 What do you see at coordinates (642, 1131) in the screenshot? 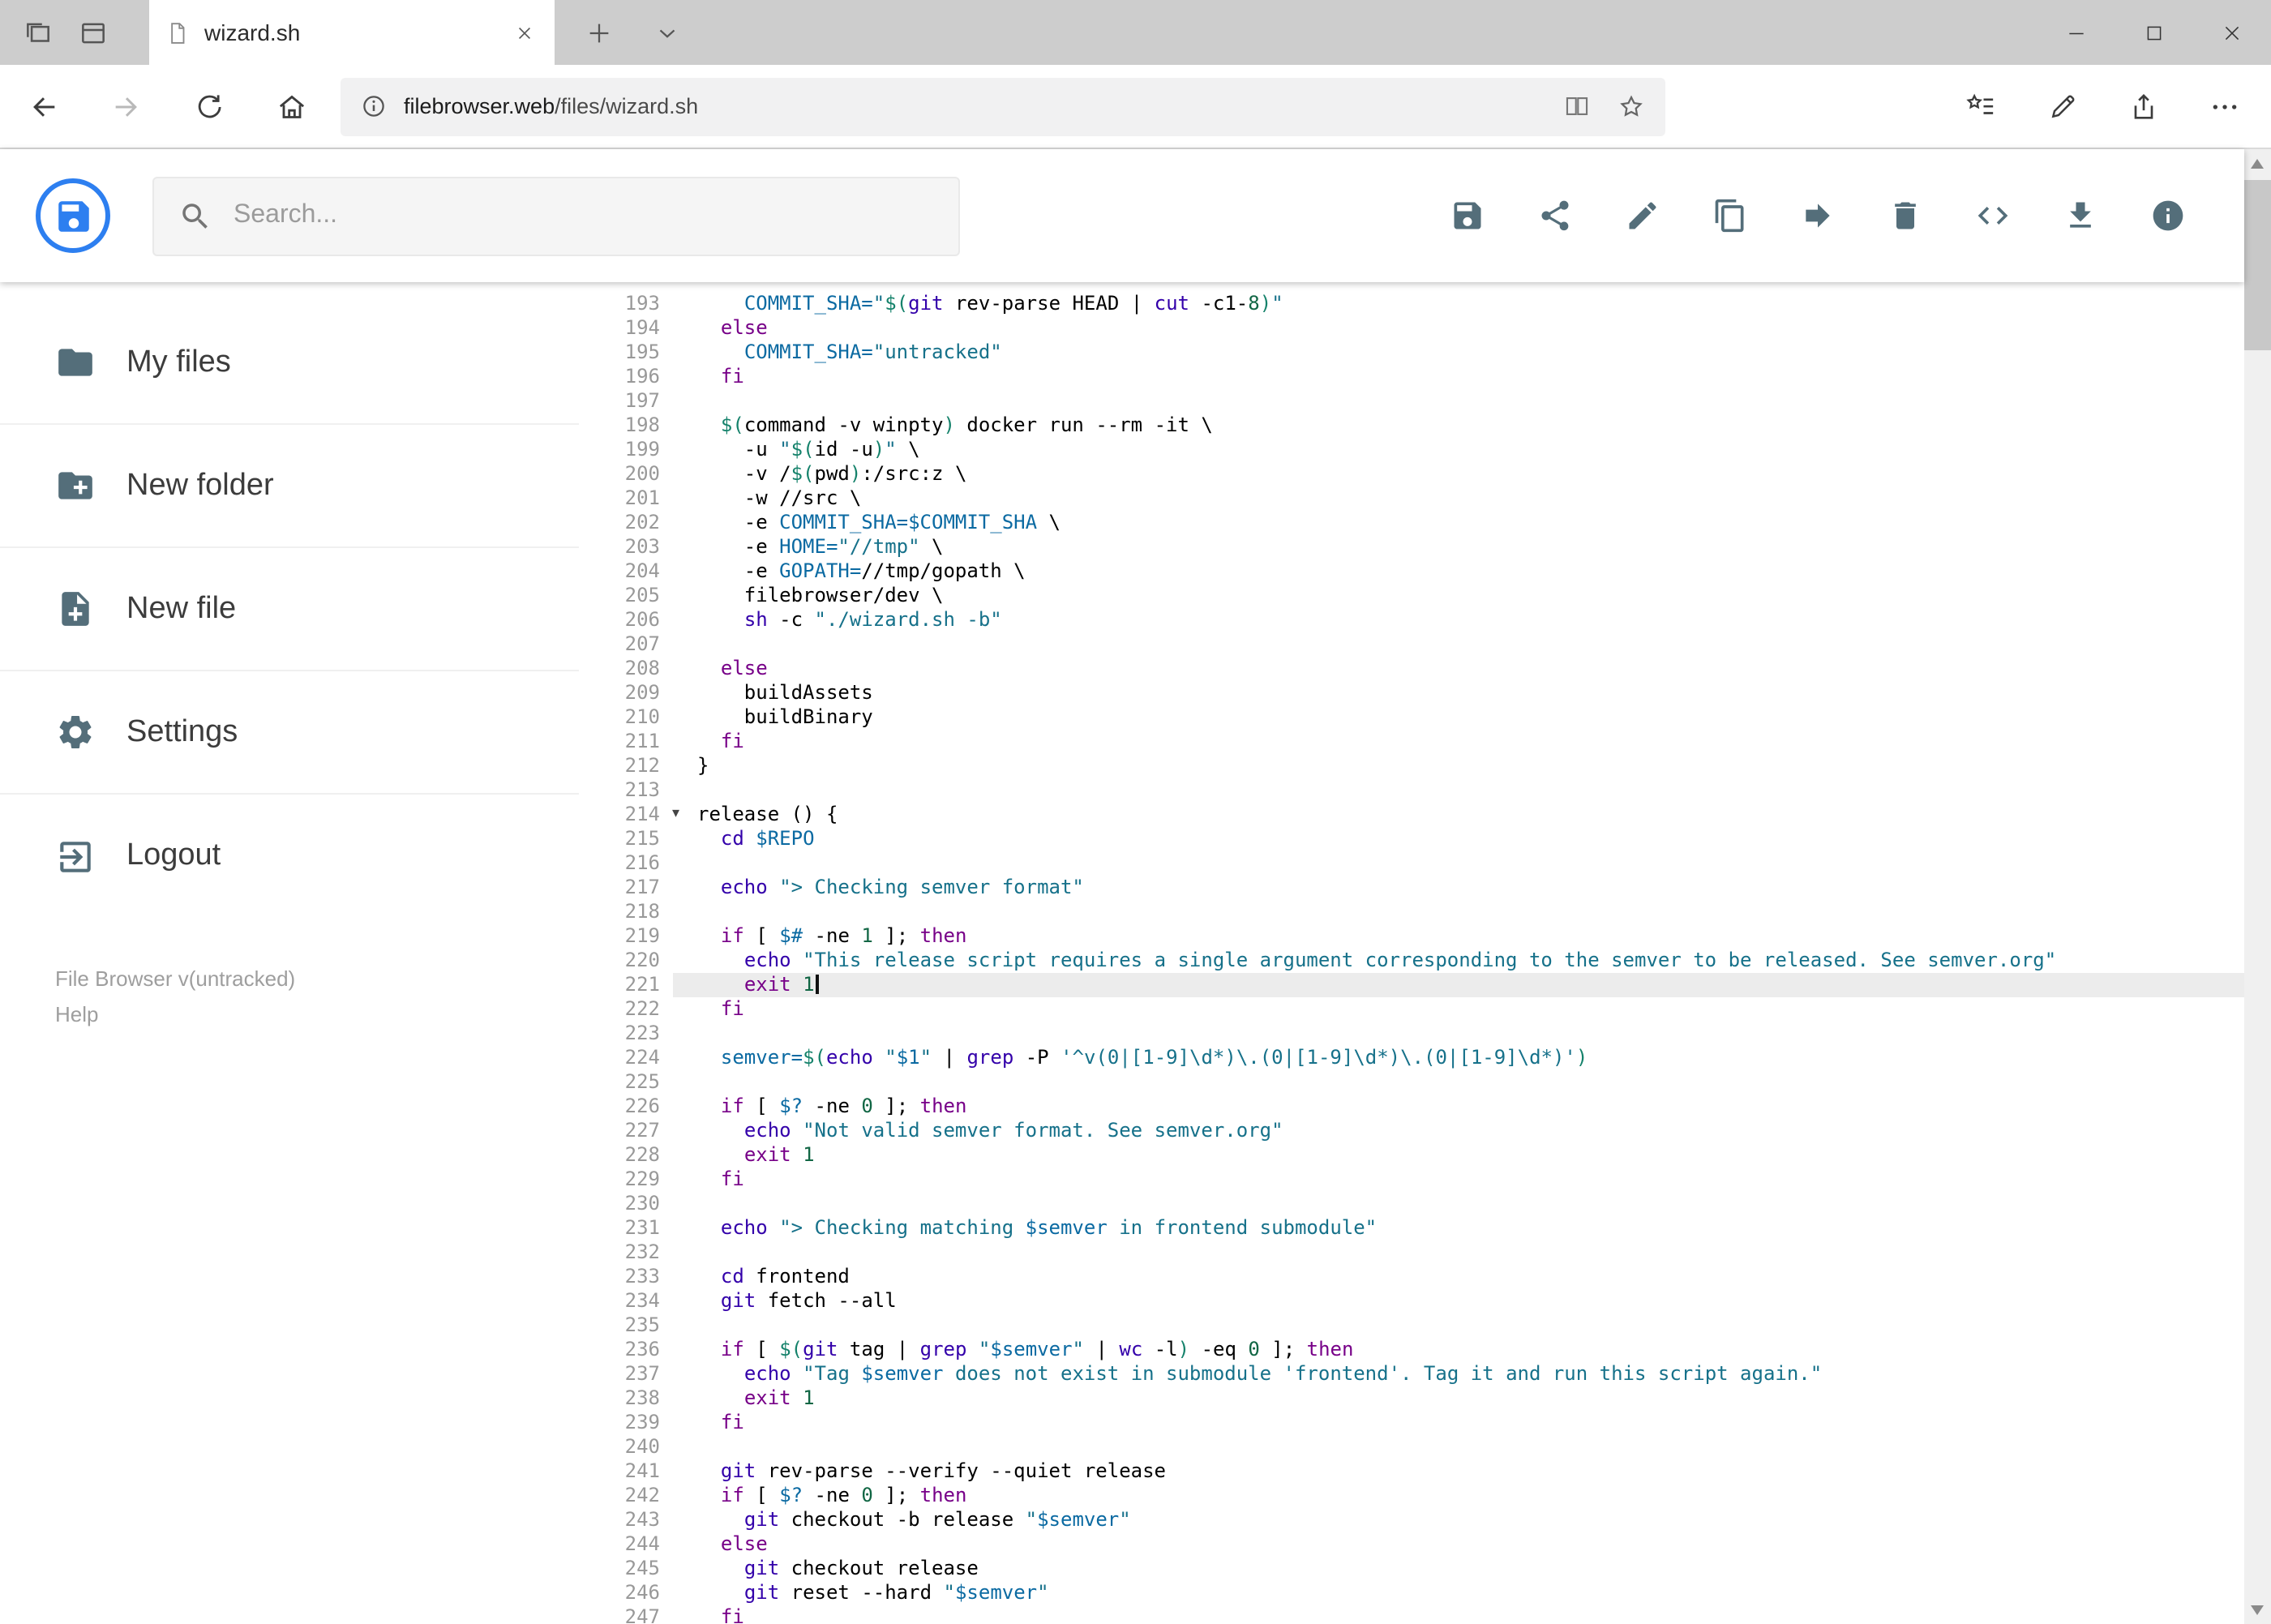
I see `line-number: 227` at bounding box center [642, 1131].